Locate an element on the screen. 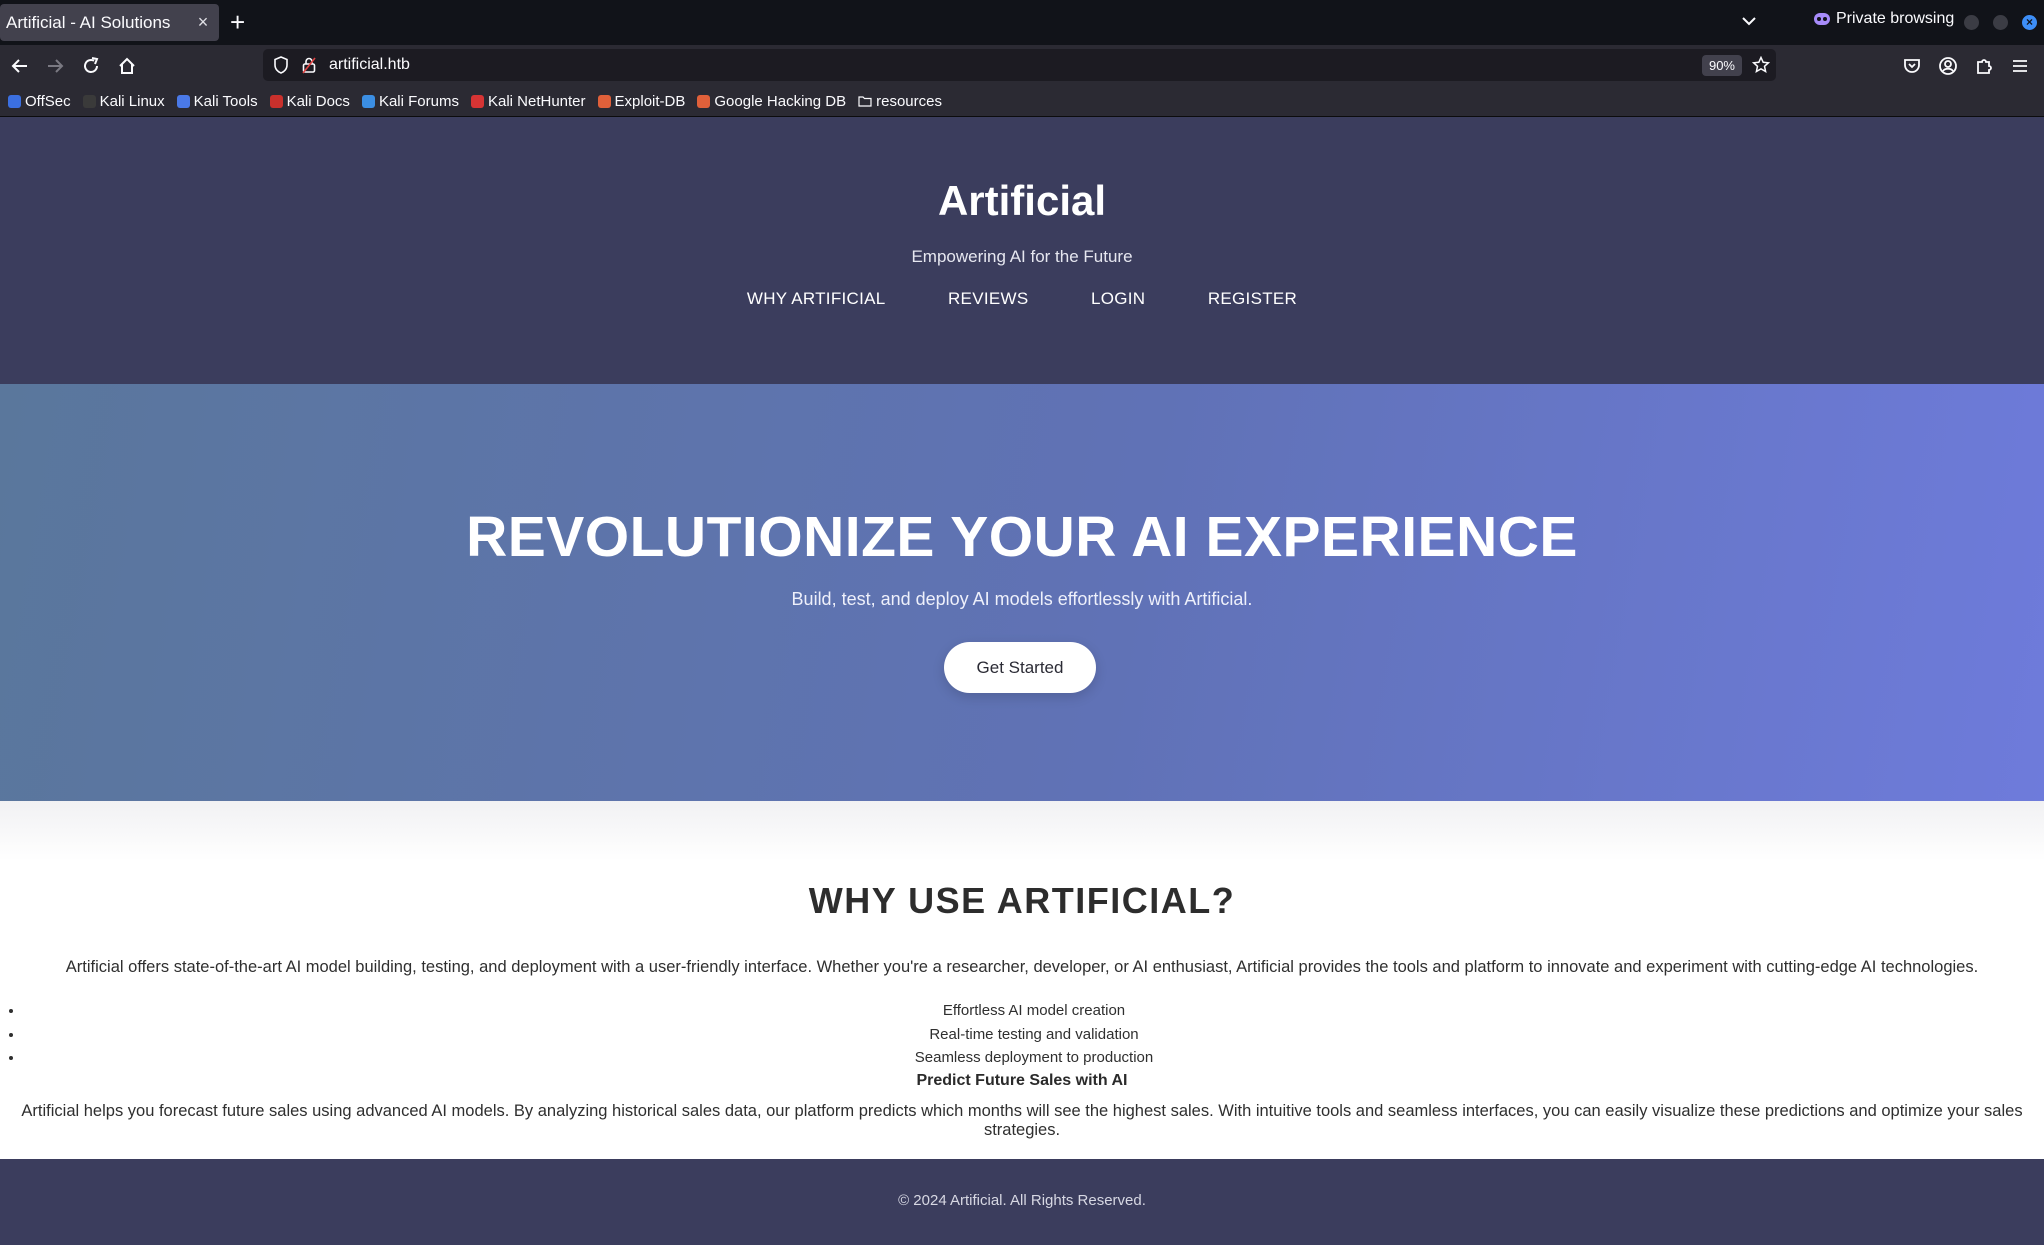 This screenshot has height=1245, width=2044. zoom-level-badge: 90% is located at coordinates (1721, 65).